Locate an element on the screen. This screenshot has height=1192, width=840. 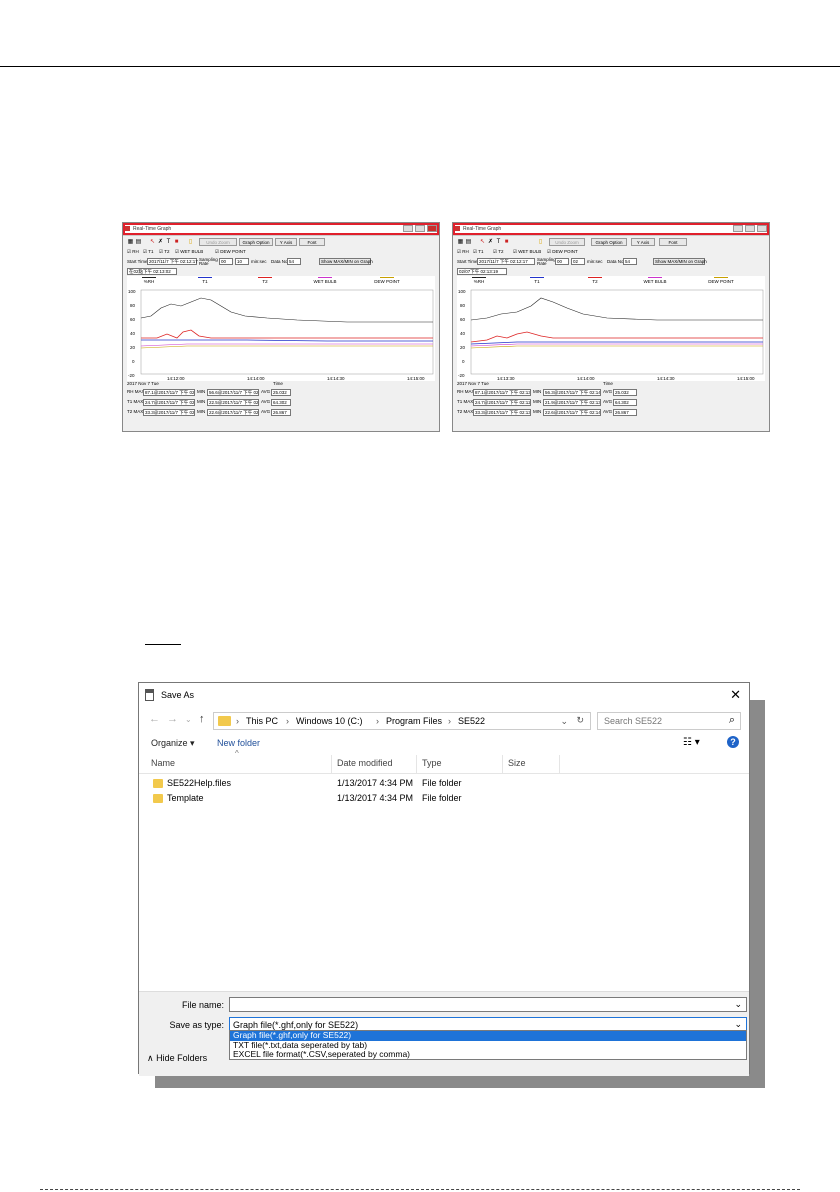
legend-t1: T1 is located at coordinates (205, 280).